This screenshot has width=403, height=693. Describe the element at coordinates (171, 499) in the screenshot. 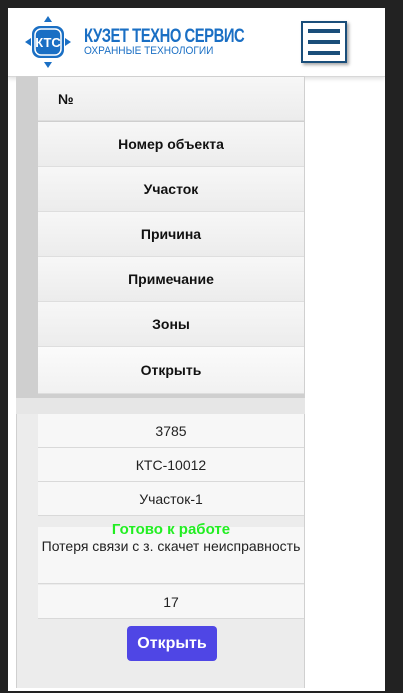

I see `cell-area: Участок-1` at that location.